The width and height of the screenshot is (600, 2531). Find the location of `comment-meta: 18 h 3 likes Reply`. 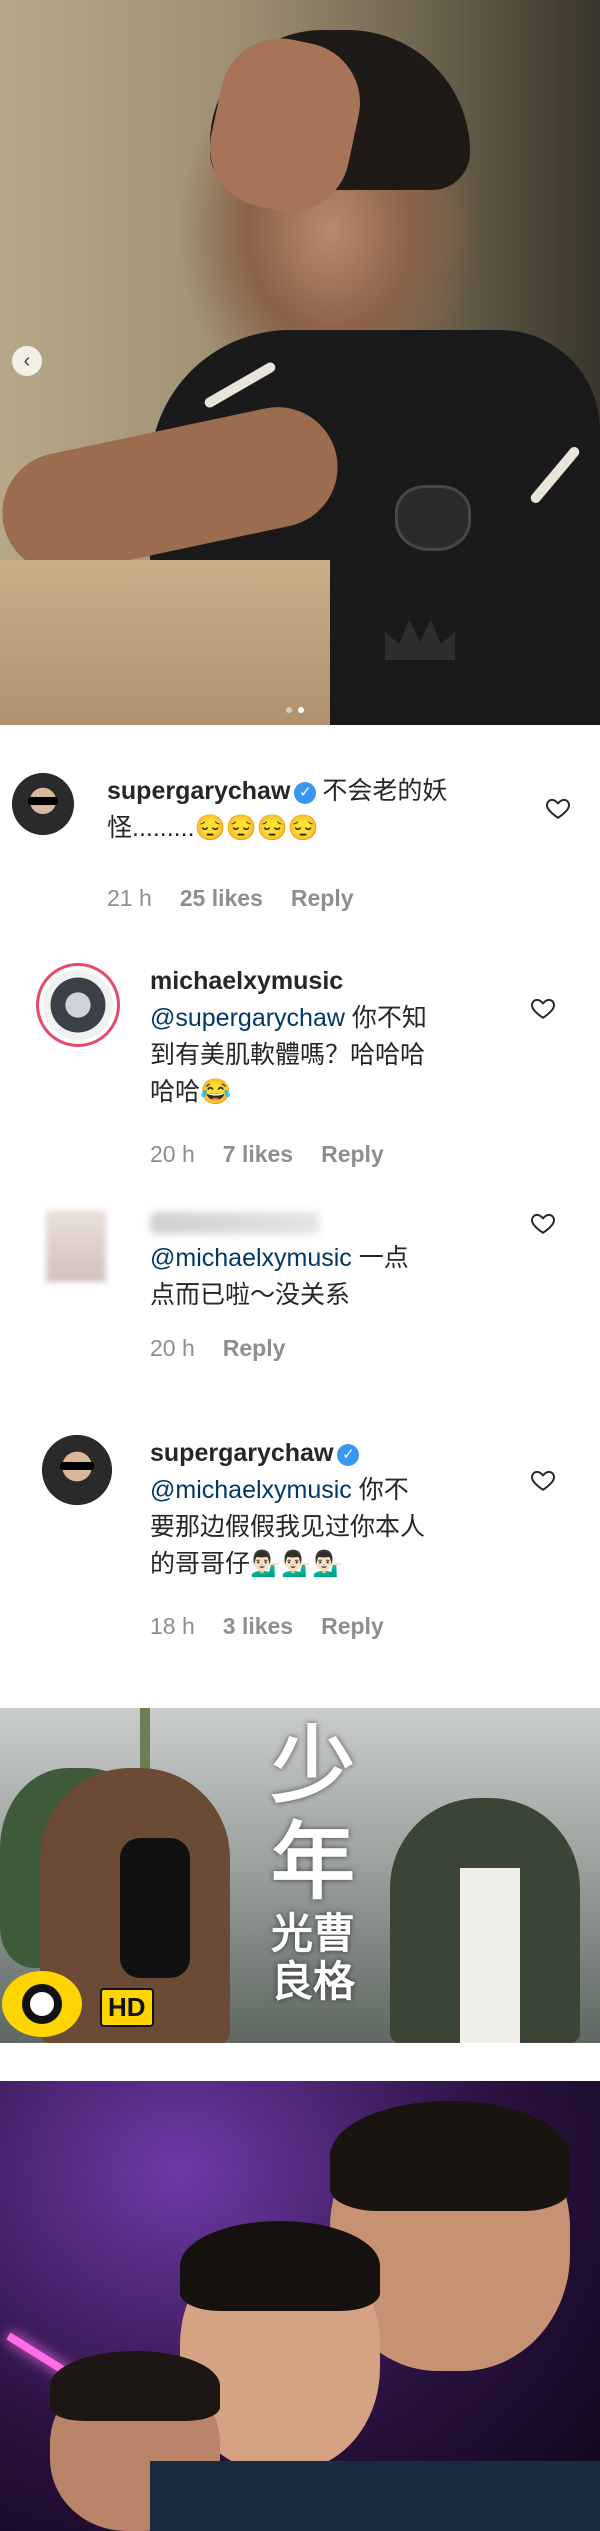

comment-meta: 18 h 3 likes Reply is located at coordinates (267, 1626).